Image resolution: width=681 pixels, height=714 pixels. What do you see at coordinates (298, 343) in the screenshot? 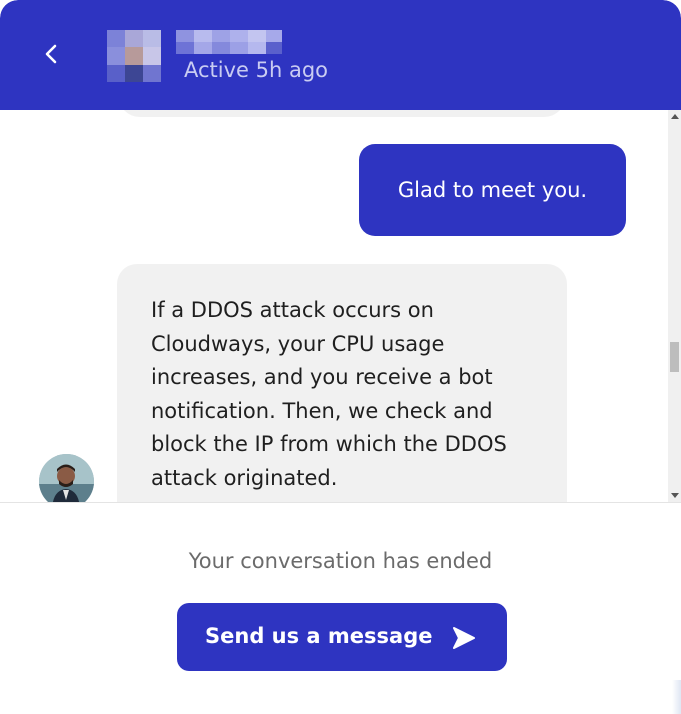
I see `agent-message-line: Cloudways, your CPU usage` at bounding box center [298, 343].